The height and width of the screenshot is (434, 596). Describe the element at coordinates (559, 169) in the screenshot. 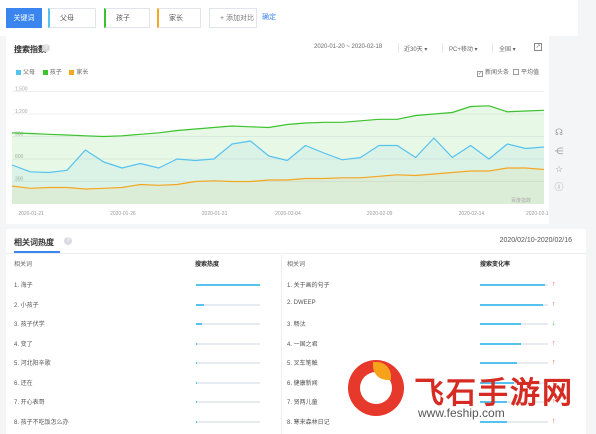

I see `star-icon: ☆` at that location.